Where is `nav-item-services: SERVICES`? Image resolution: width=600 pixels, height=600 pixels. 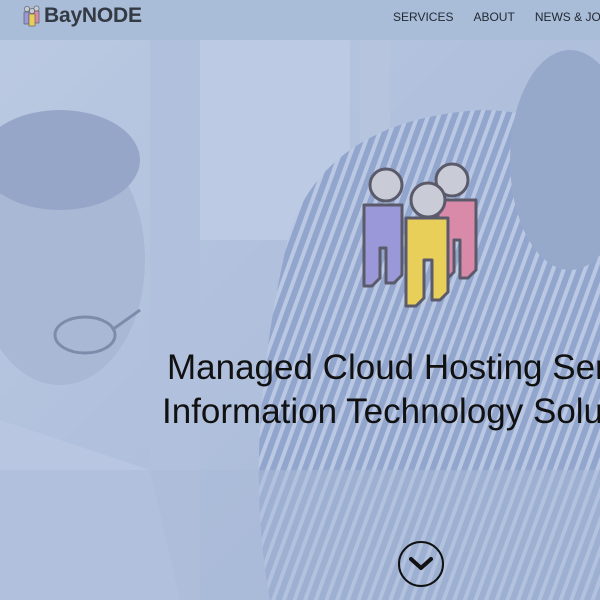 nav-item-services: SERVICES is located at coordinates (423, 17).